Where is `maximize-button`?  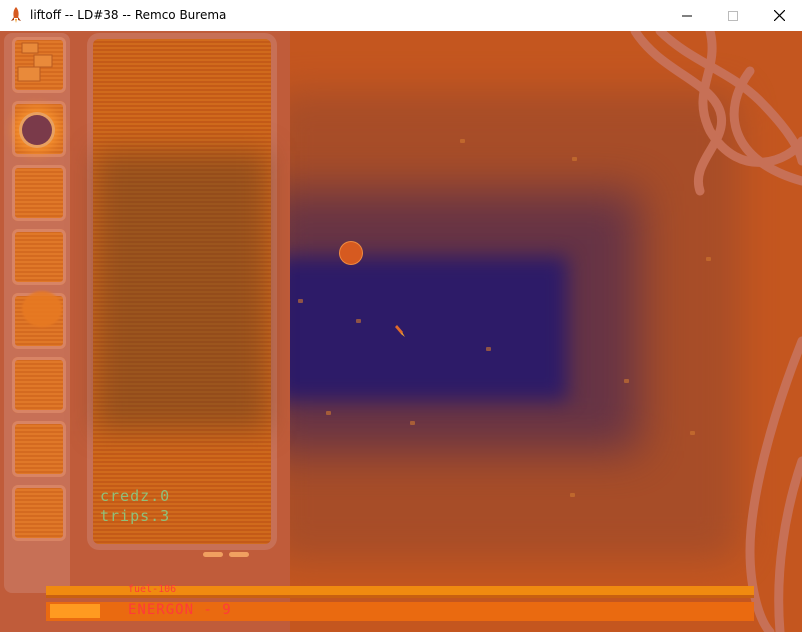 maximize-button is located at coordinates (733, 15).